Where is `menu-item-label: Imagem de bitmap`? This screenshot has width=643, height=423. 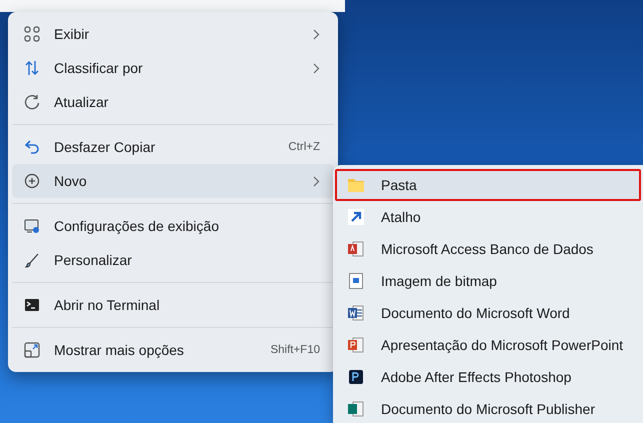
menu-item-label: Imagem de bitmap is located at coordinates (439, 281).